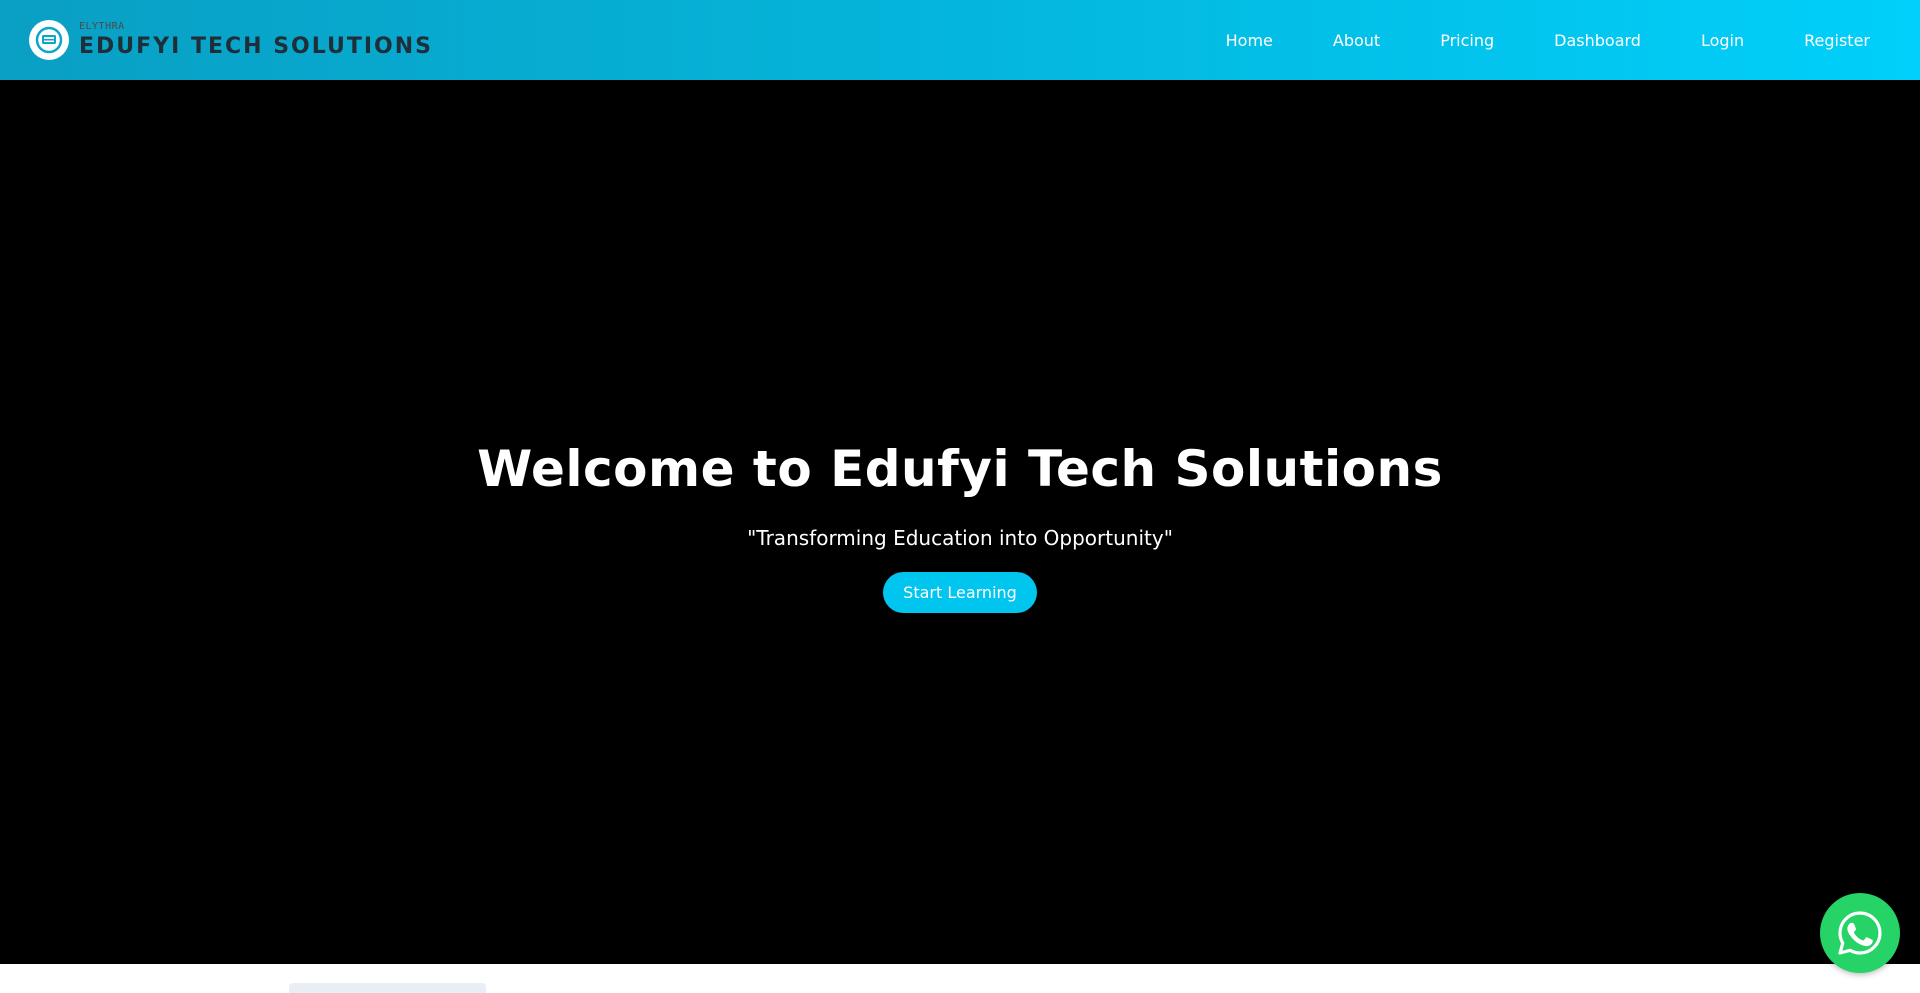  What do you see at coordinates (960, 592) in the screenshot?
I see `start-learning-button: Start Learning` at bounding box center [960, 592].